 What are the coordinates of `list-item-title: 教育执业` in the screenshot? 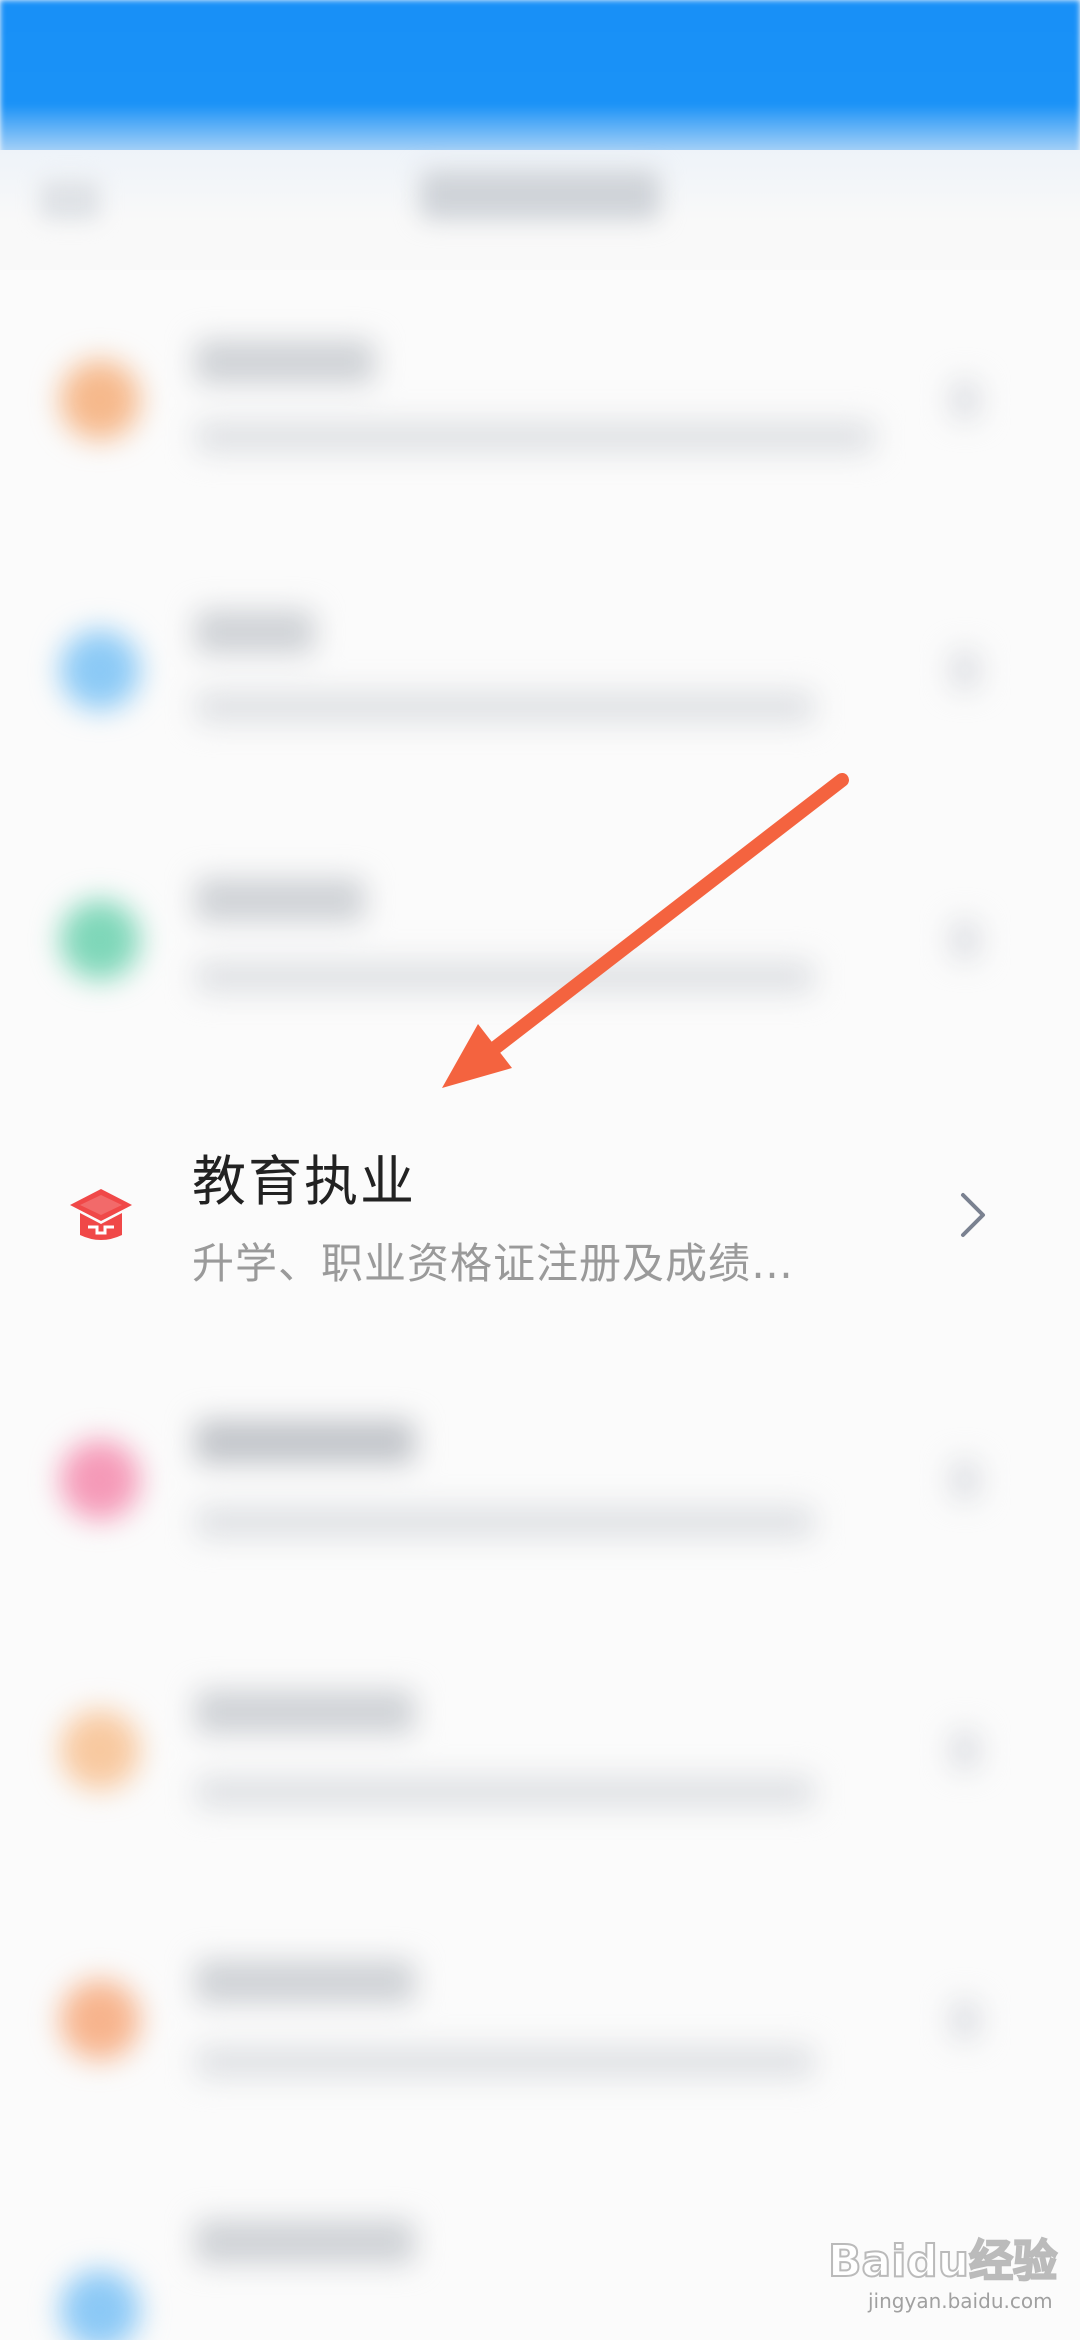 It's located at (304, 1181).